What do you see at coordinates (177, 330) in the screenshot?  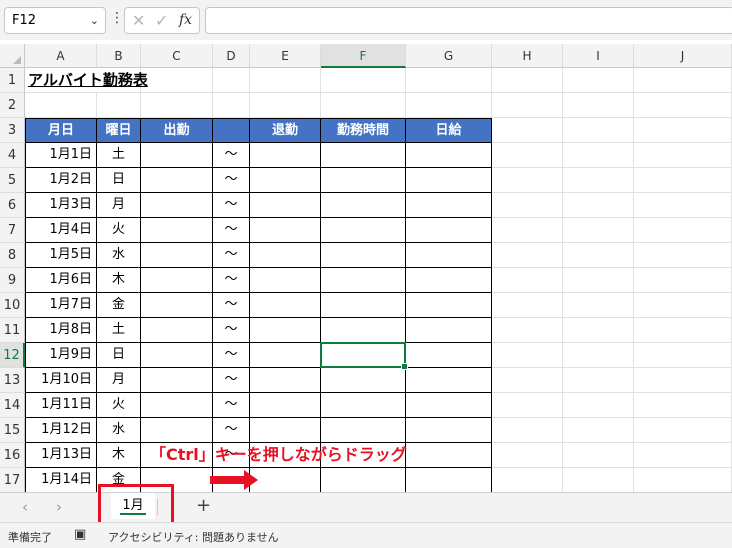 I see `cell-c11` at bounding box center [177, 330].